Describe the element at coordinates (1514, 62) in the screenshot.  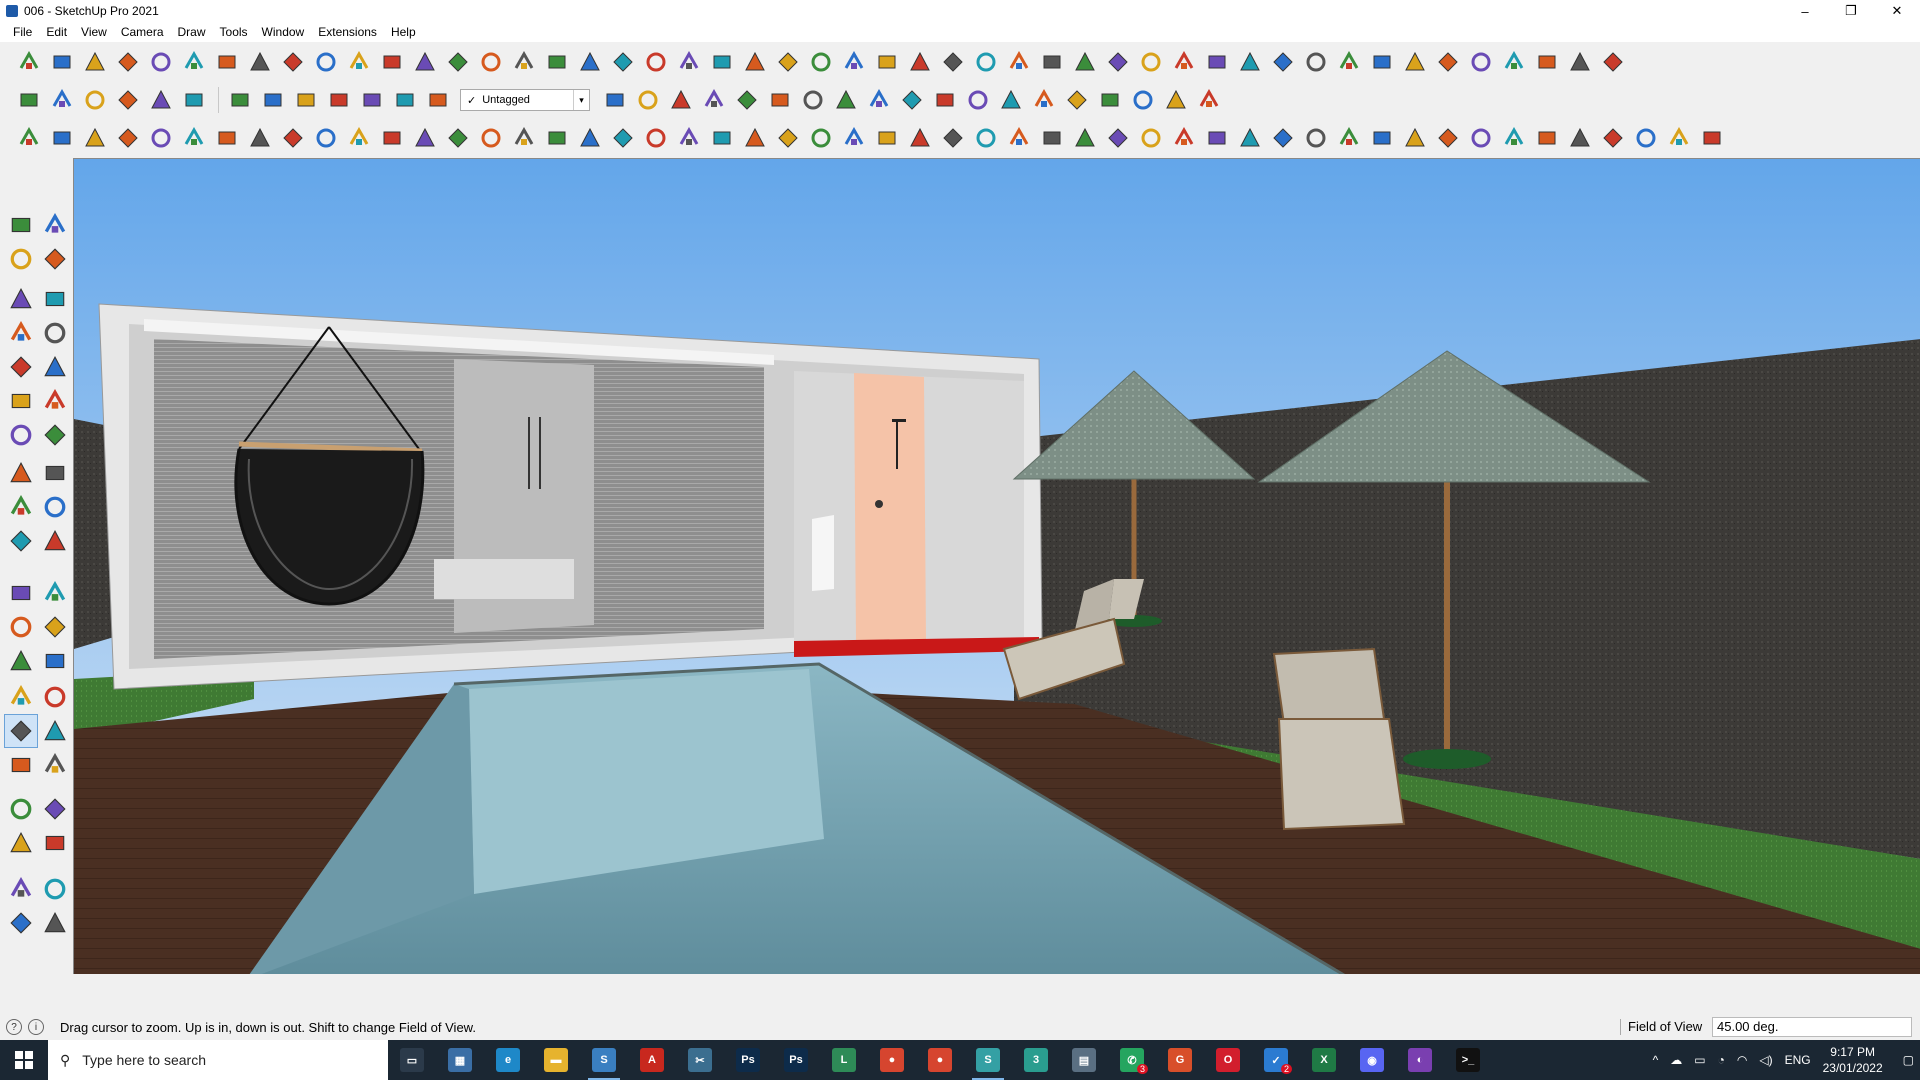
I see `outliner-icon` at that location.